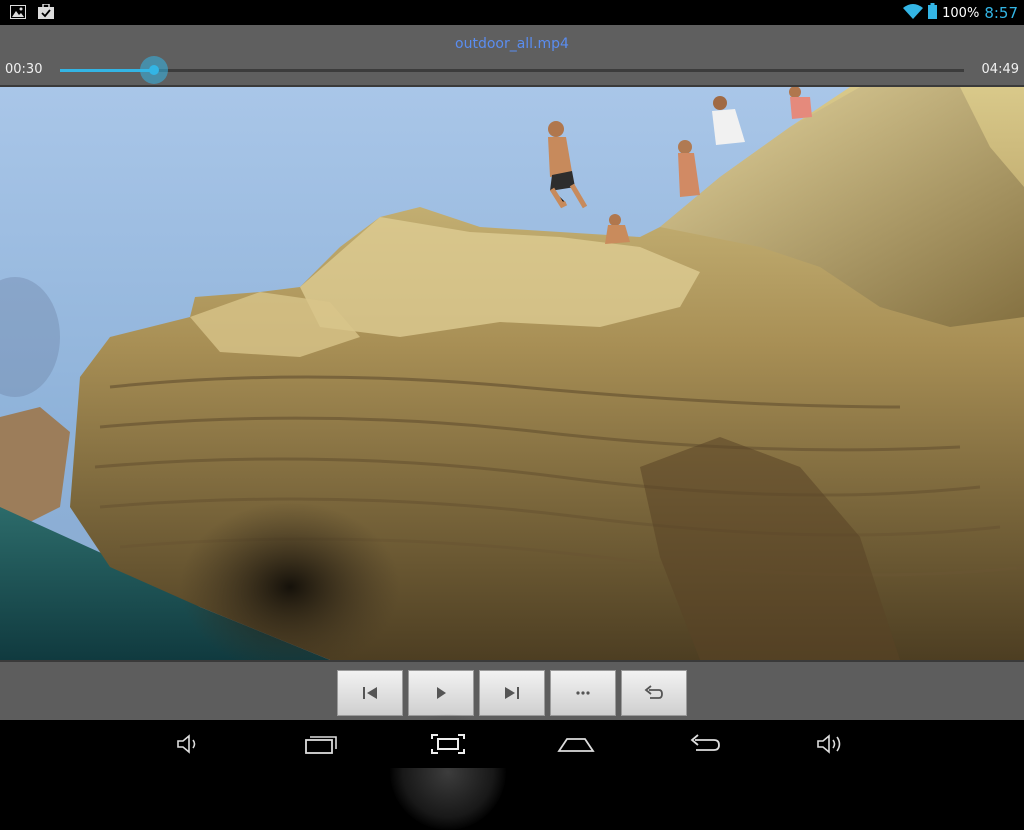 This screenshot has height=830, width=1024. I want to click on skip-previous-icon, so click(370, 693).